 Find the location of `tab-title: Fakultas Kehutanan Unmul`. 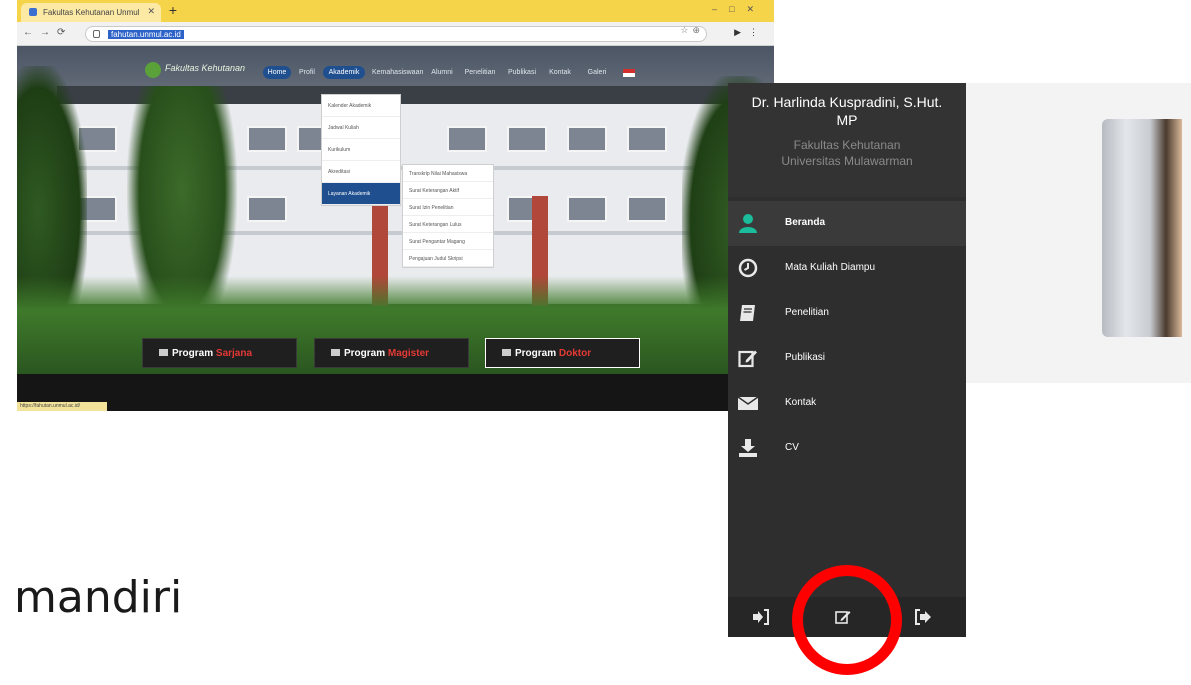

tab-title: Fakultas Kehutanan Unmul is located at coordinates (91, 12).